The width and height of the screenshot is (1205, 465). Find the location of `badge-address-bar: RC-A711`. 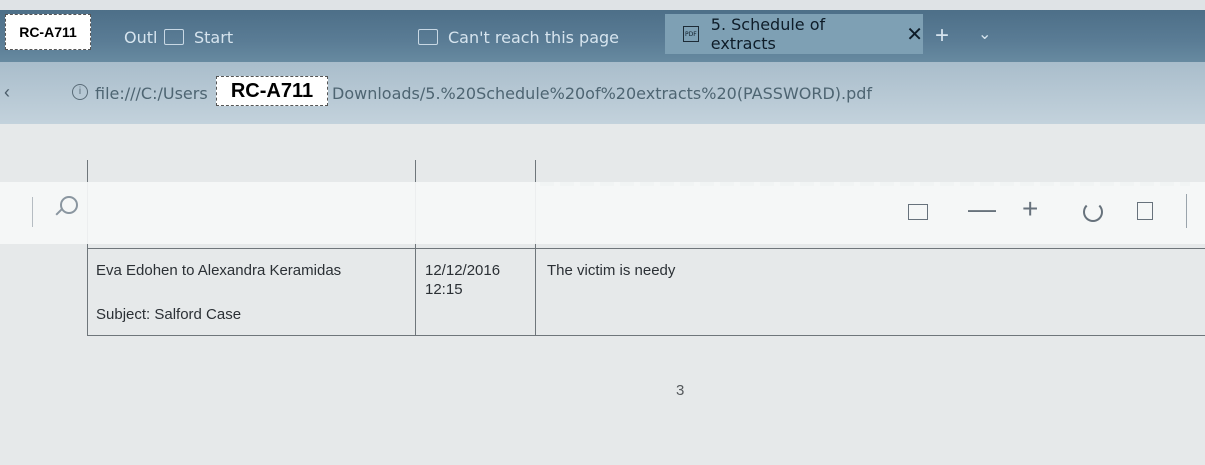

badge-address-bar: RC-A711 is located at coordinates (272, 91).